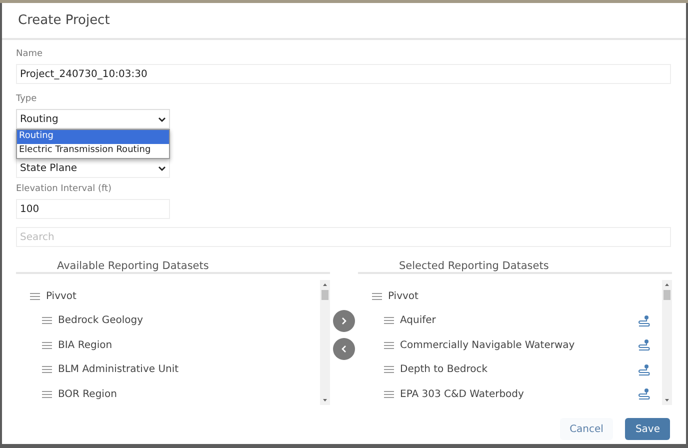 Image resolution: width=688 pixels, height=448 pixels. Describe the element at coordinates (64, 20) in the screenshot. I see `dialog-title: Create Project` at that location.